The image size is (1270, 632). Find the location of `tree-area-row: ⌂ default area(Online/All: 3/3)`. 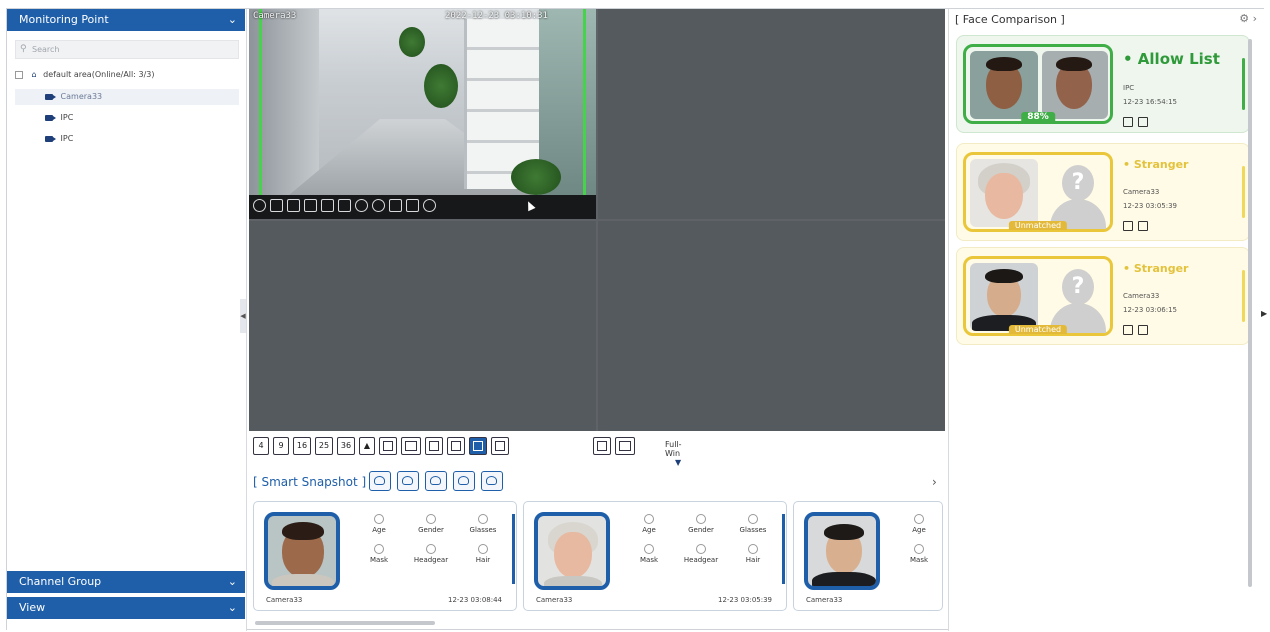

tree-area-row: ⌂ default area(Online/All: 3/3) is located at coordinates (128, 75).